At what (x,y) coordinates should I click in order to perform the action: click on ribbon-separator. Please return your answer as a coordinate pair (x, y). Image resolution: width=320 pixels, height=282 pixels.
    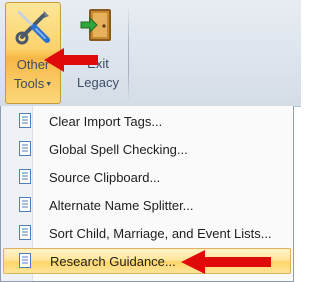
    Looking at the image, I should click on (128, 54).